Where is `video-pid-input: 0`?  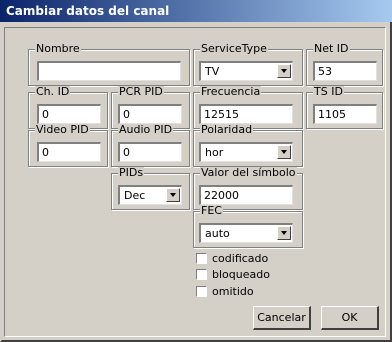
video-pid-input: 0 is located at coordinates (69, 152).